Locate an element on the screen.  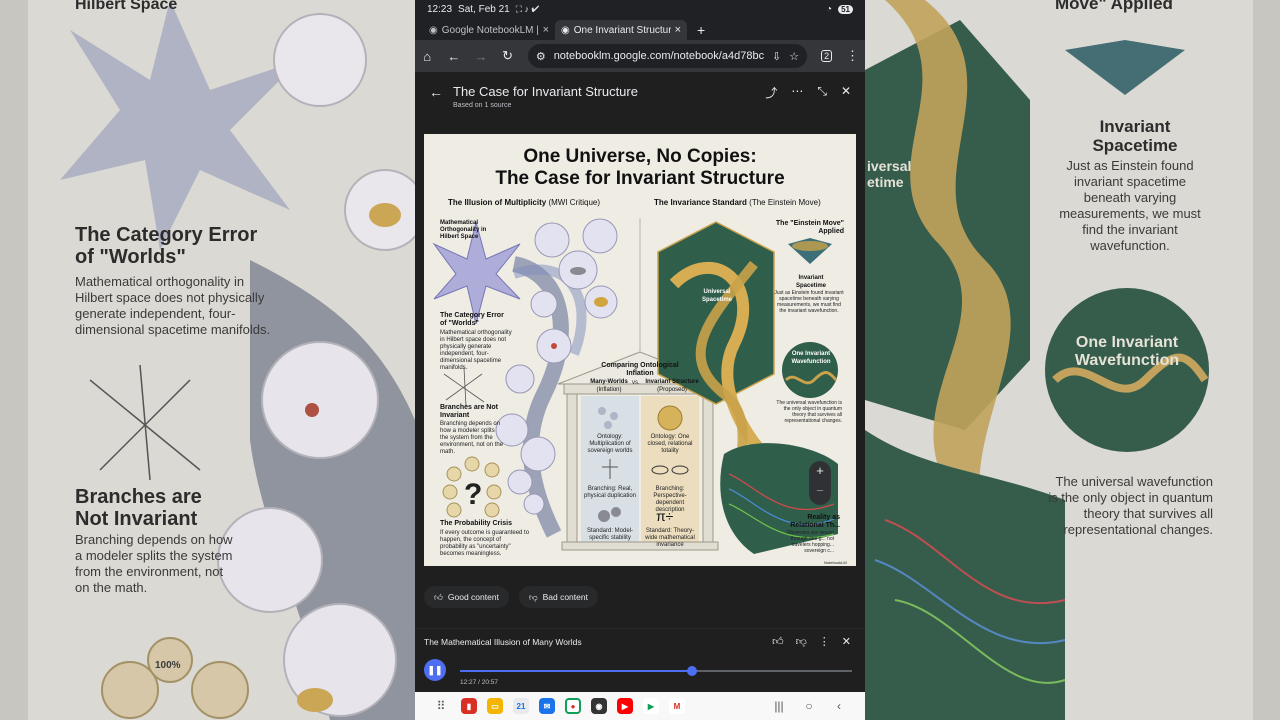
mw-standard: Standard: Model-specific stability is located at coordinates (610, 534).